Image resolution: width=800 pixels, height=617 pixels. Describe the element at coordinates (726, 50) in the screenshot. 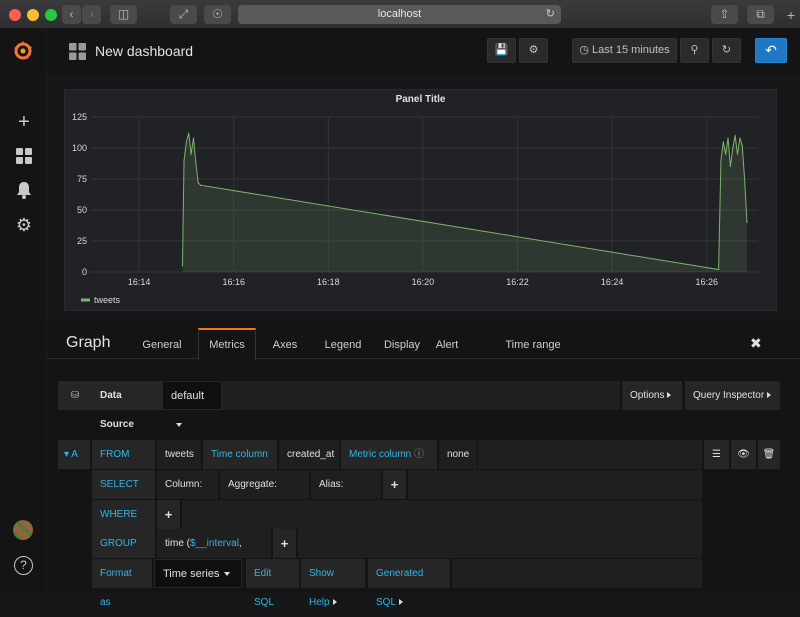

I see `refresh-button: ↻` at that location.